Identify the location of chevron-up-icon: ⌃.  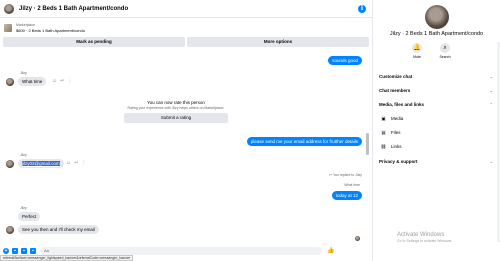
(491, 104).